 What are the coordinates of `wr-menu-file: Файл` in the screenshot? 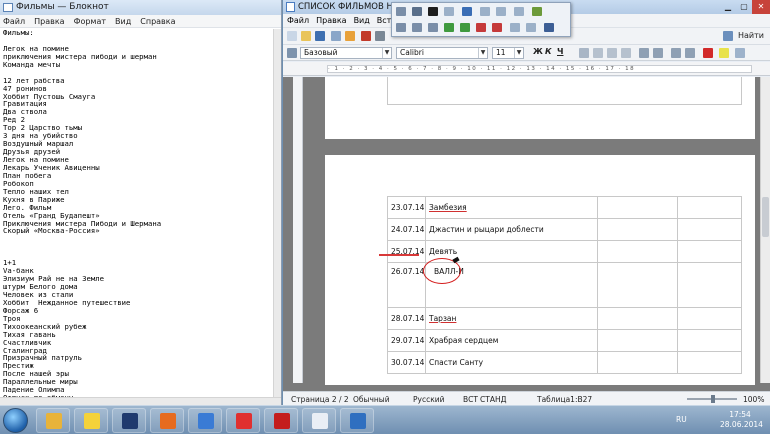 It's located at (298, 20).